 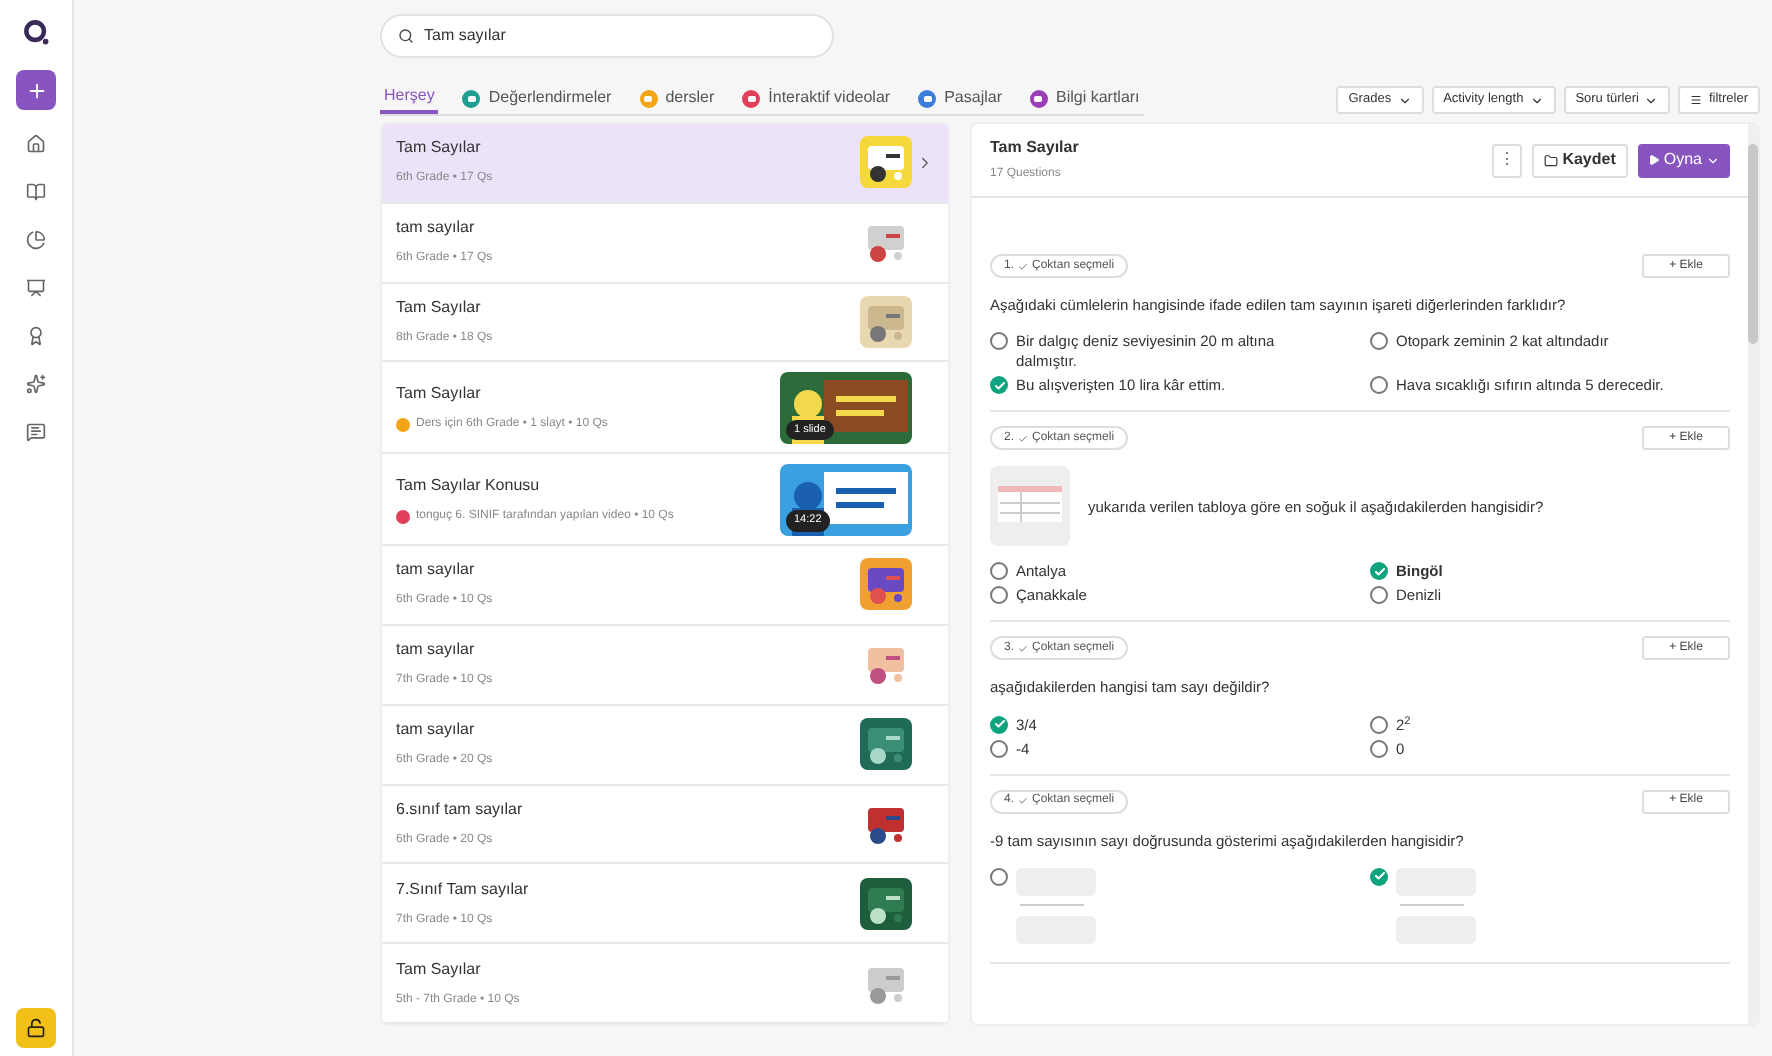 I want to click on scrollbar, so click(x=1753, y=574).